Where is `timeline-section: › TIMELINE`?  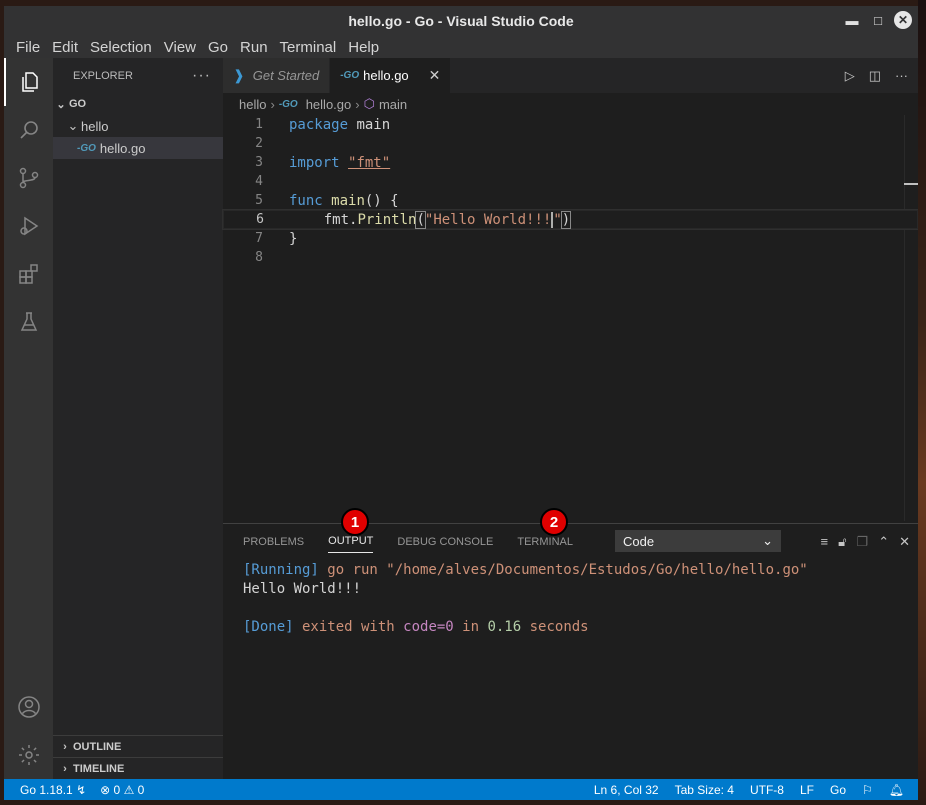
timeline-section: › TIMELINE is located at coordinates (138, 768).